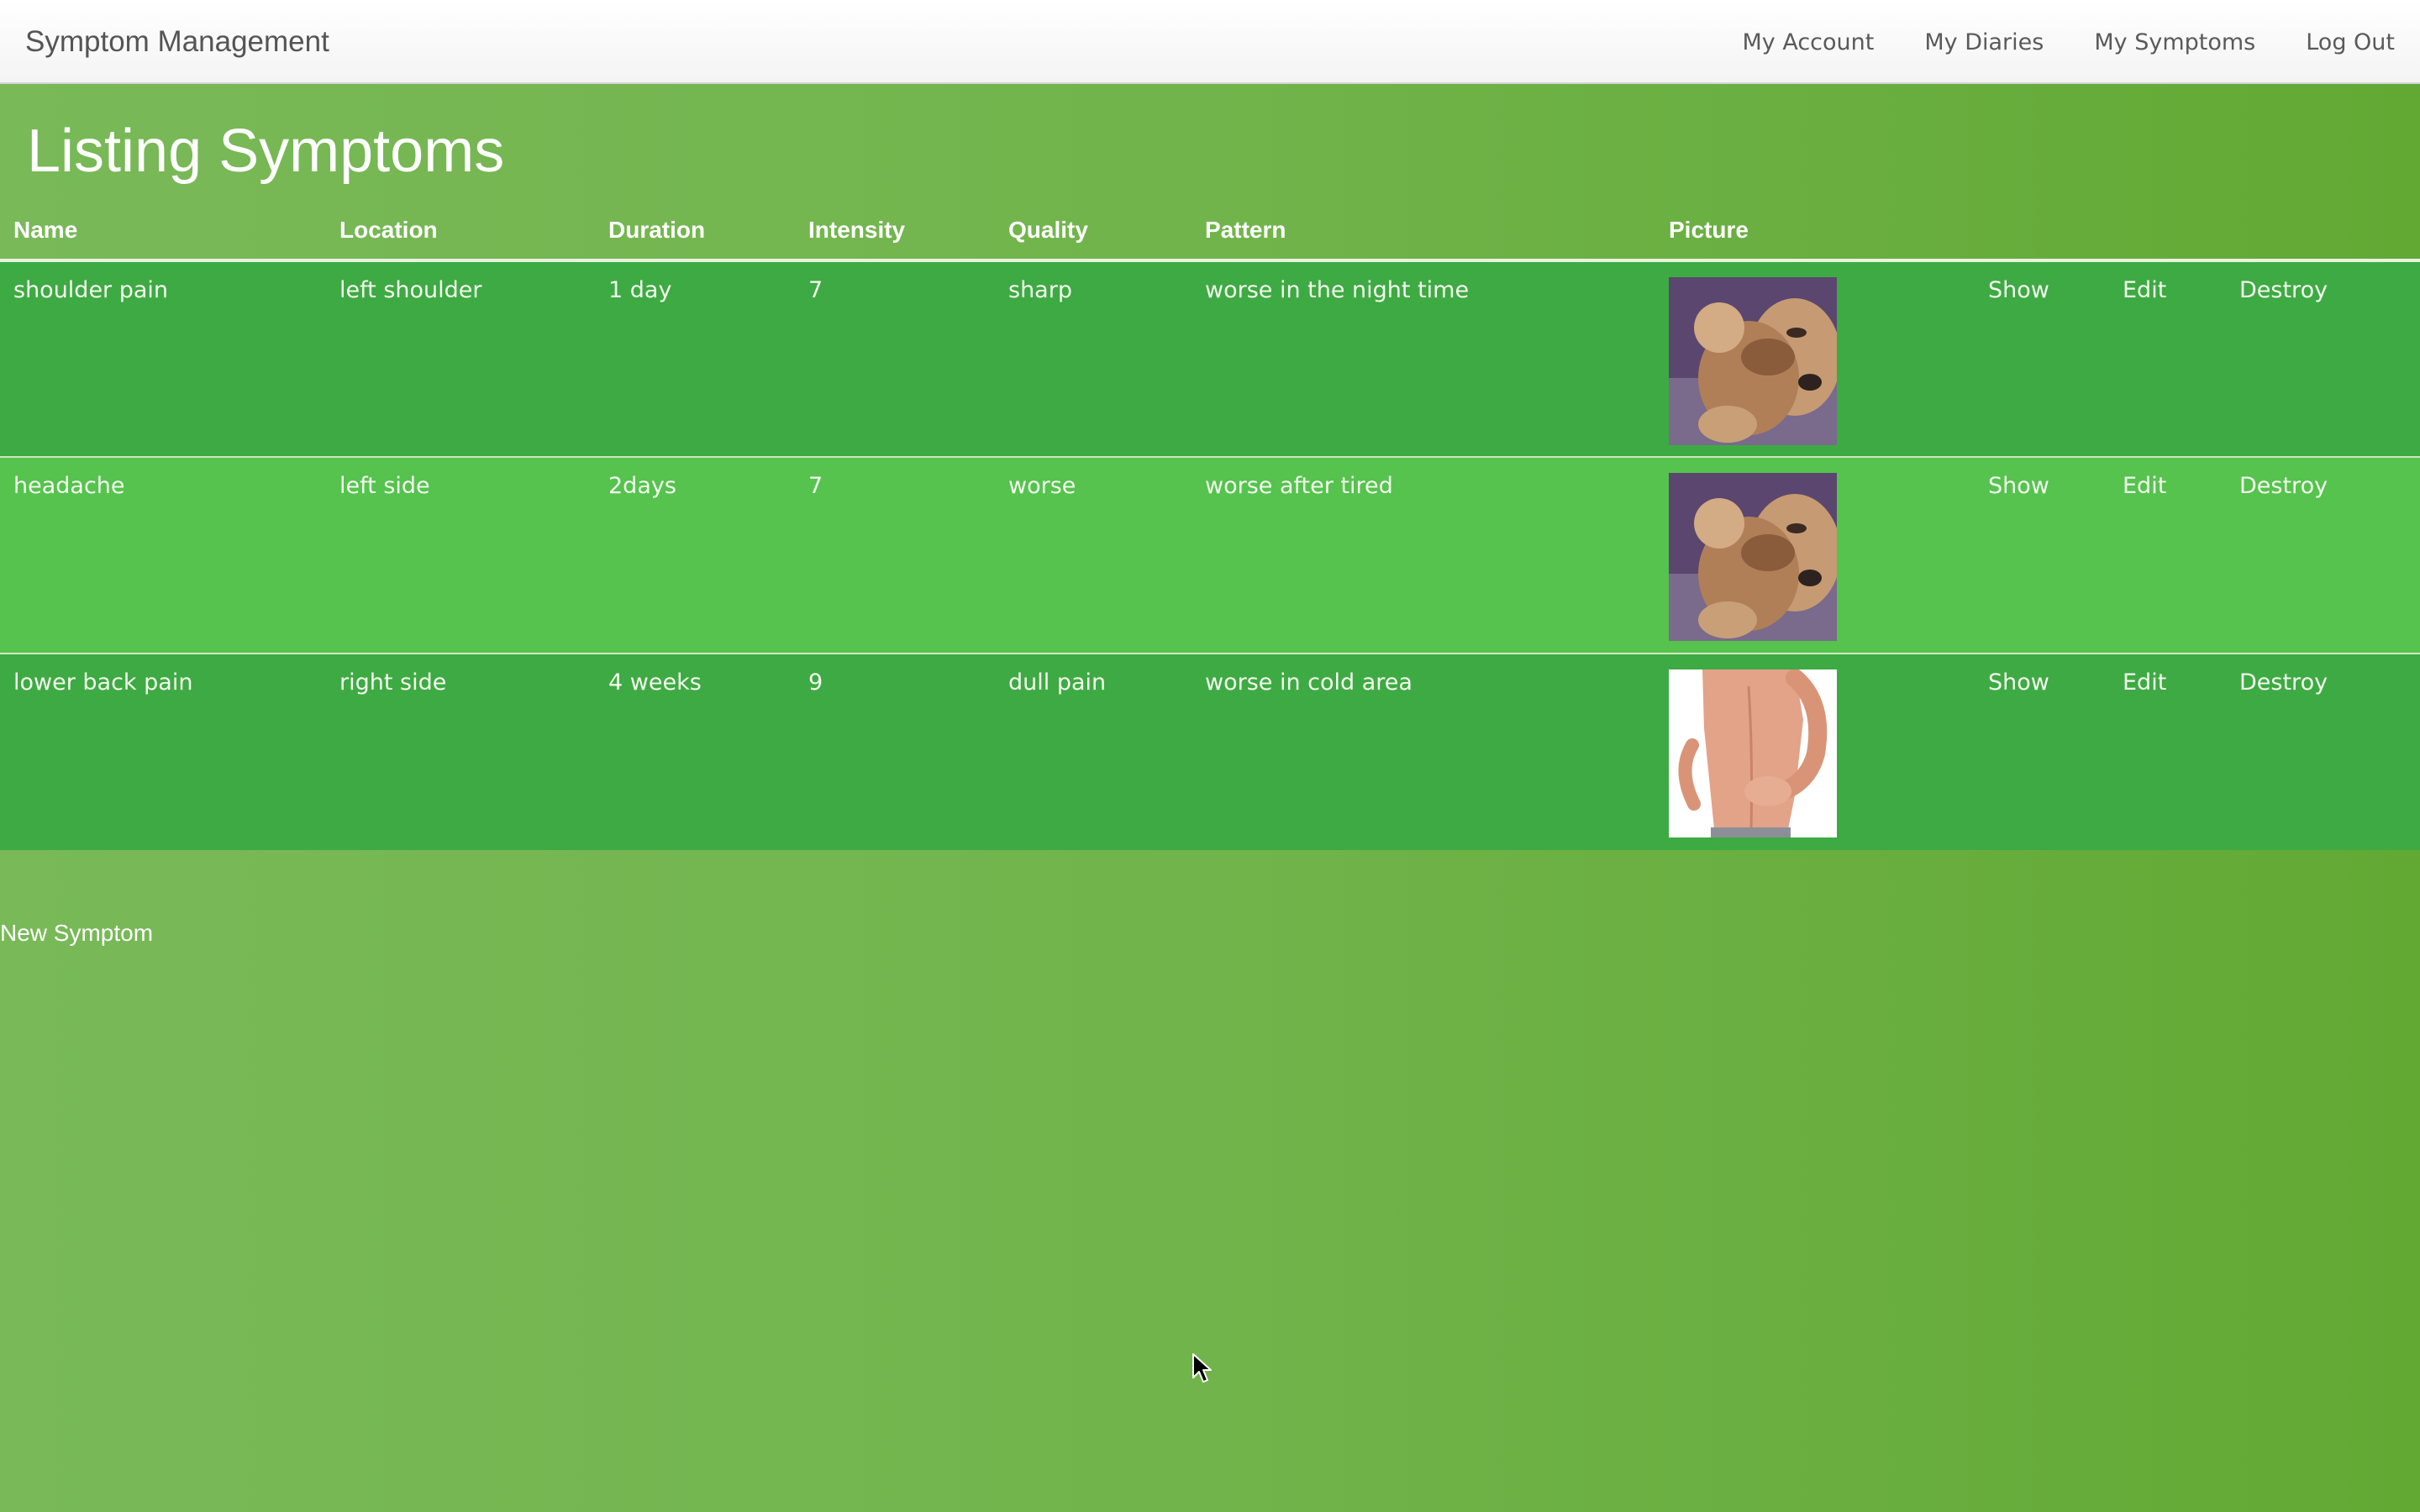  What do you see at coordinates (895, 232) in the screenshot?
I see `header-intensity: Intensity` at bounding box center [895, 232].